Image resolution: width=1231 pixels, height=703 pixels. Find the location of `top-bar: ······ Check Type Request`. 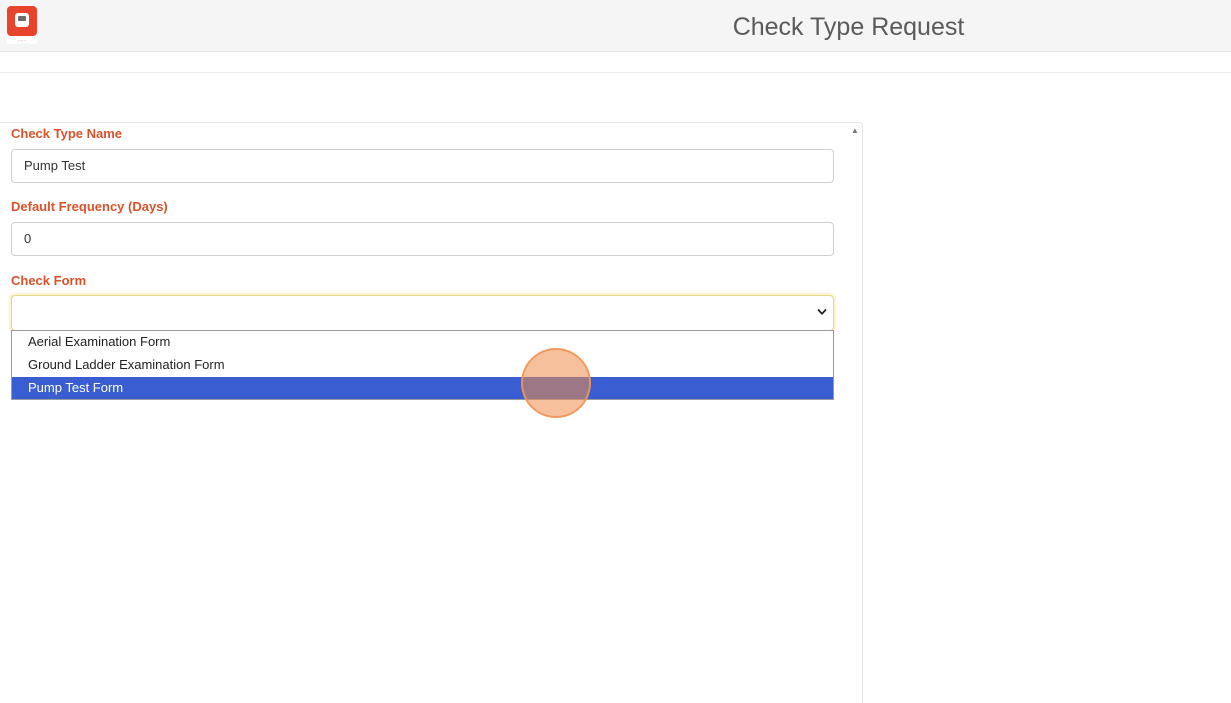

top-bar: ······ Check Type Request is located at coordinates (615, 26).